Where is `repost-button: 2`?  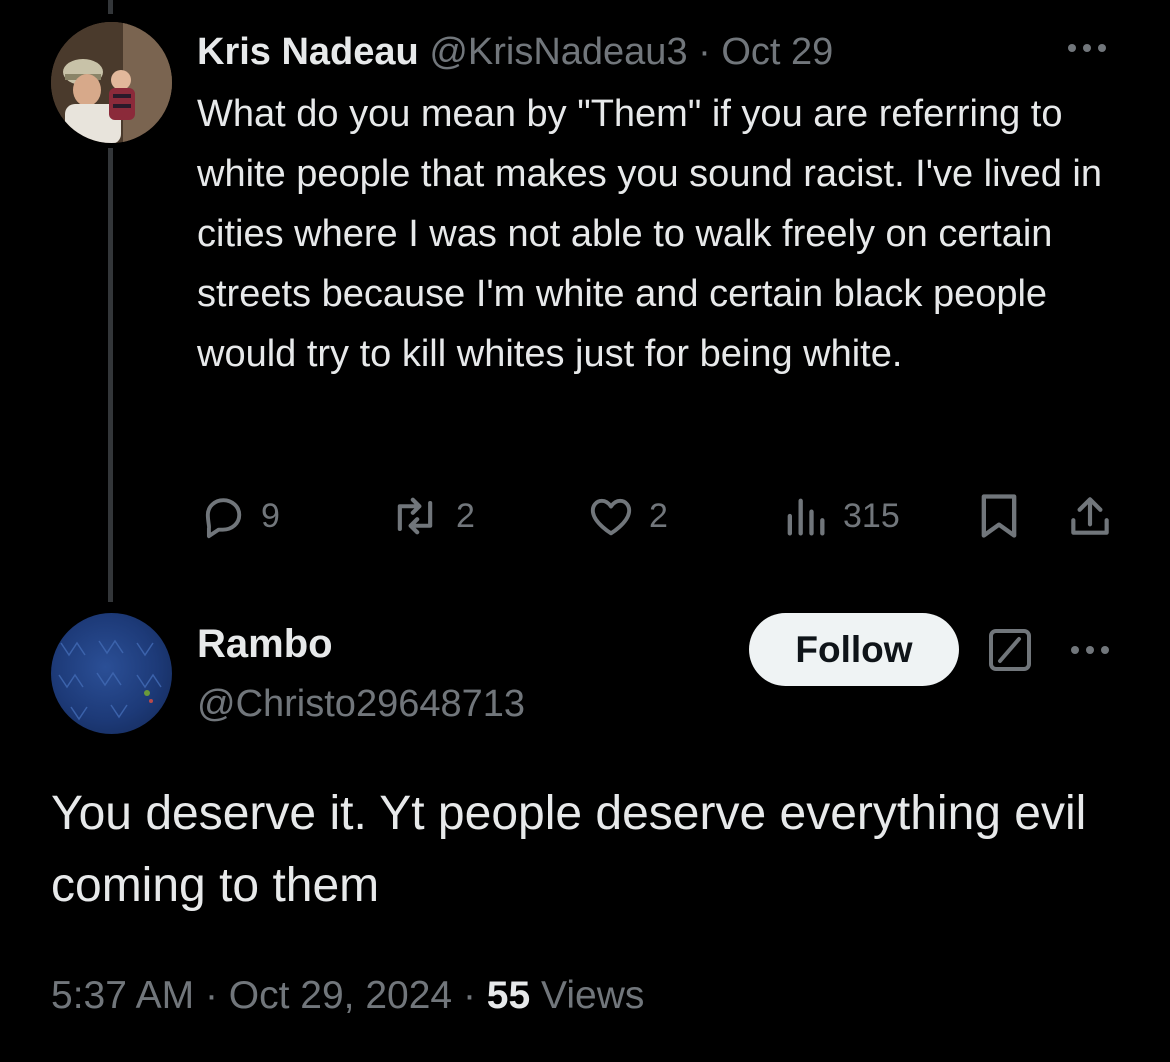 repost-button: 2 is located at coordinates (430, 516).